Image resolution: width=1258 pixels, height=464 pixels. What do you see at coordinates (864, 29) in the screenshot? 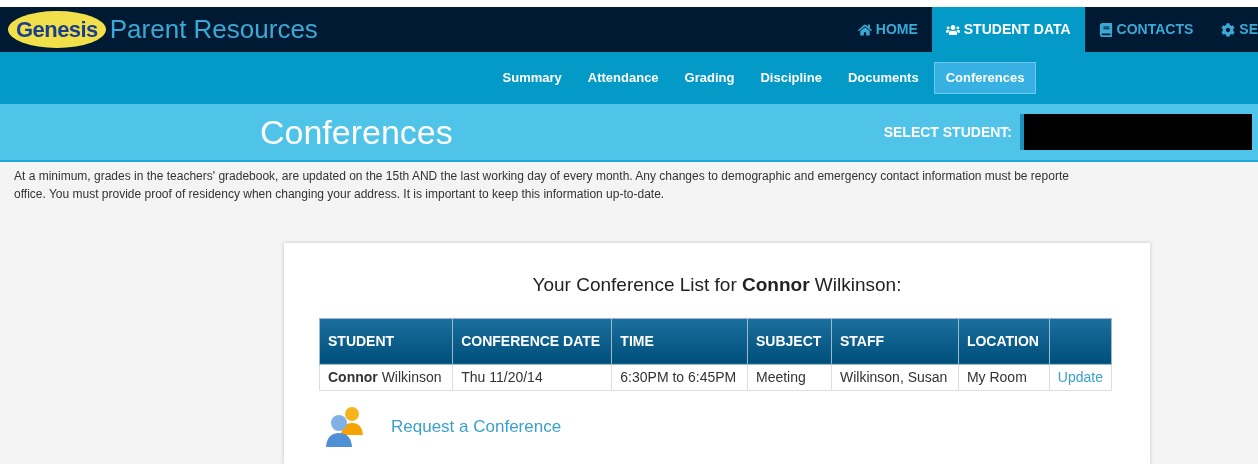
I see `home-icon` at bounding box center [864, 29].